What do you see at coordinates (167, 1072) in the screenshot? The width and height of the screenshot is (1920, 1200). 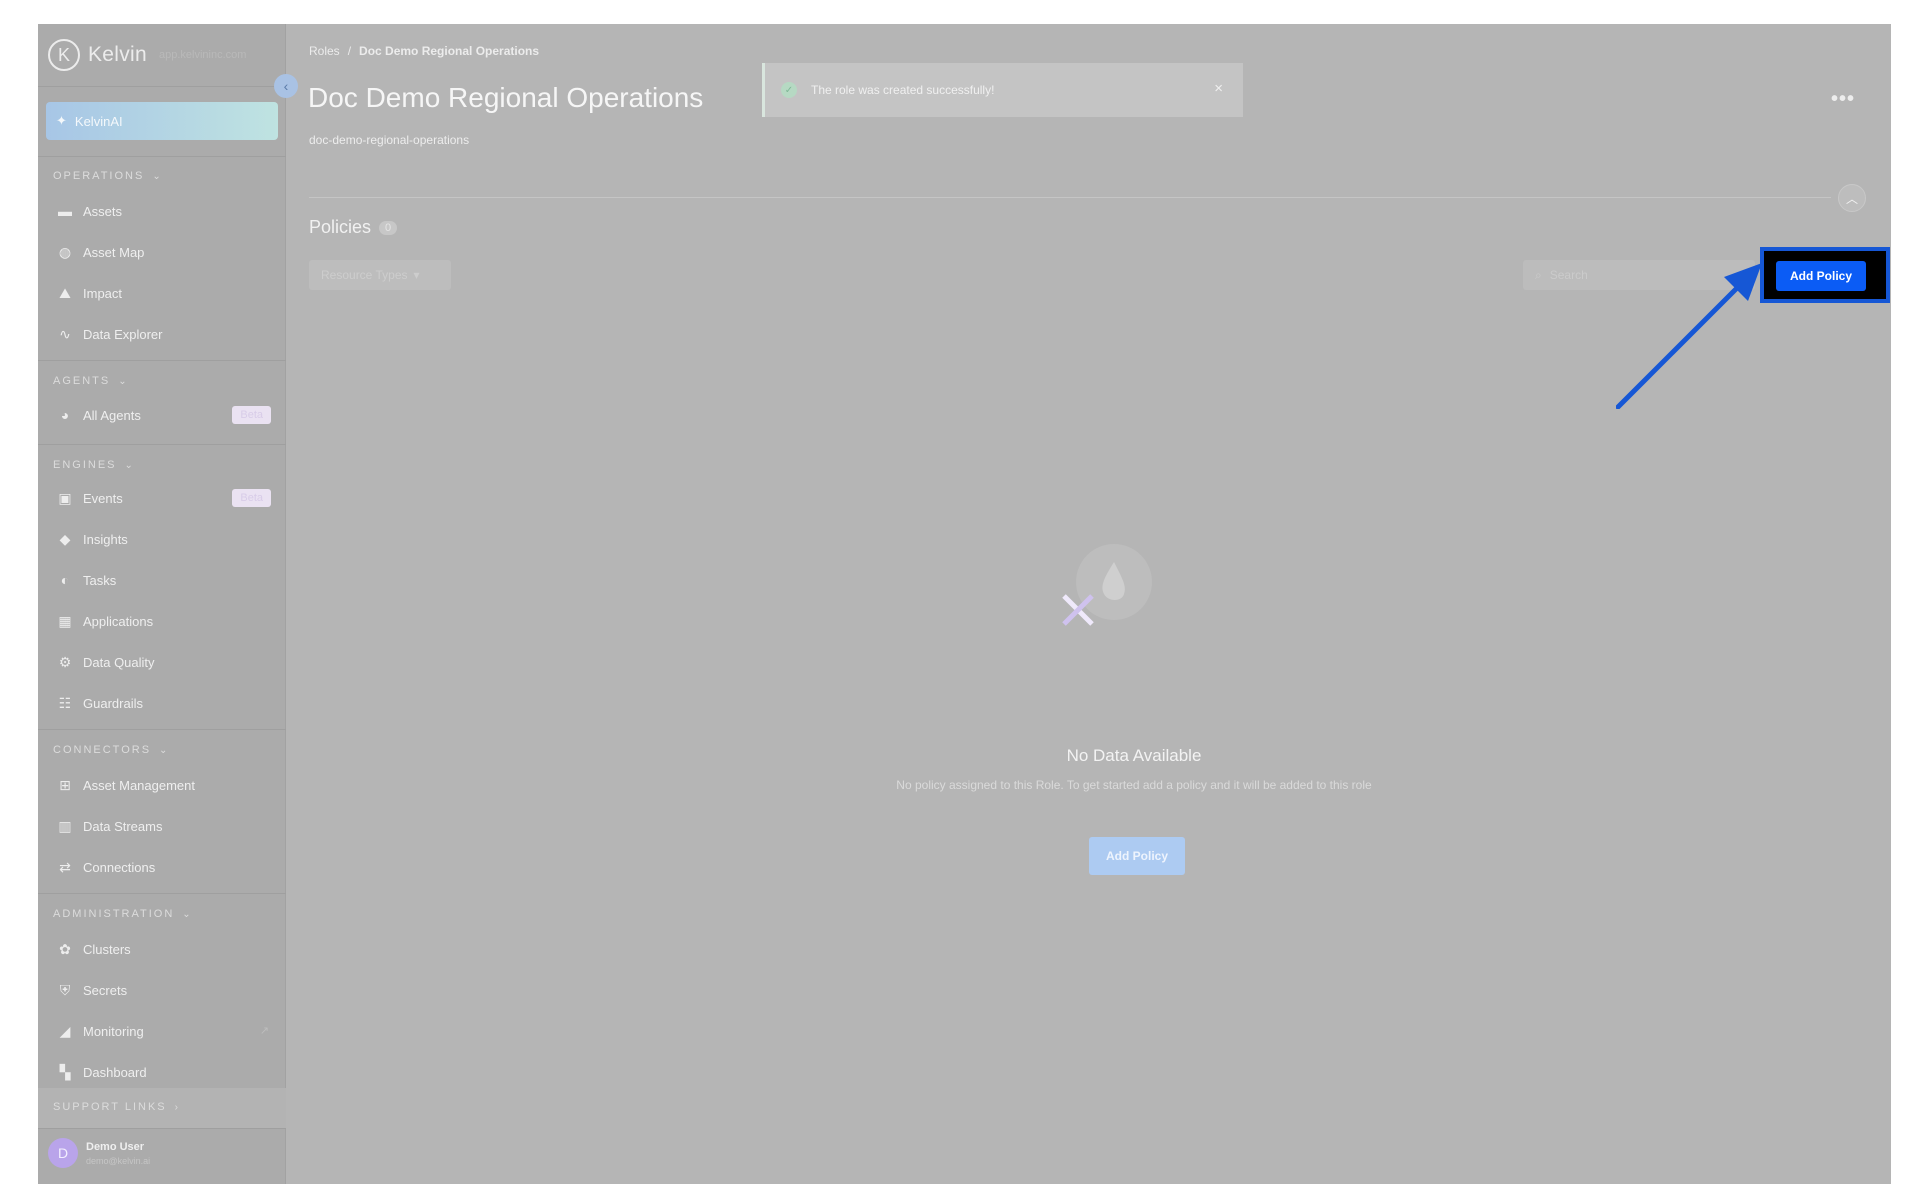 I see `sidebar-item-dashboard: ▚ Dashboard` at bounding box center [167, 1072].